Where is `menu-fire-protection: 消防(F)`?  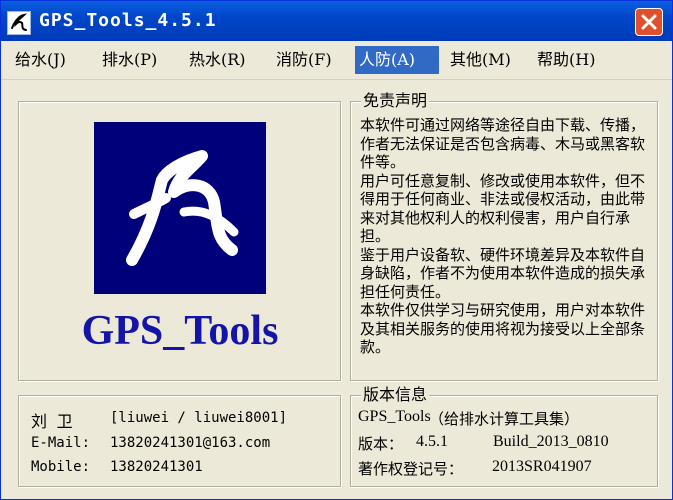 menu-fire-protection: 消防(F) is located at coordinates (304, 60).